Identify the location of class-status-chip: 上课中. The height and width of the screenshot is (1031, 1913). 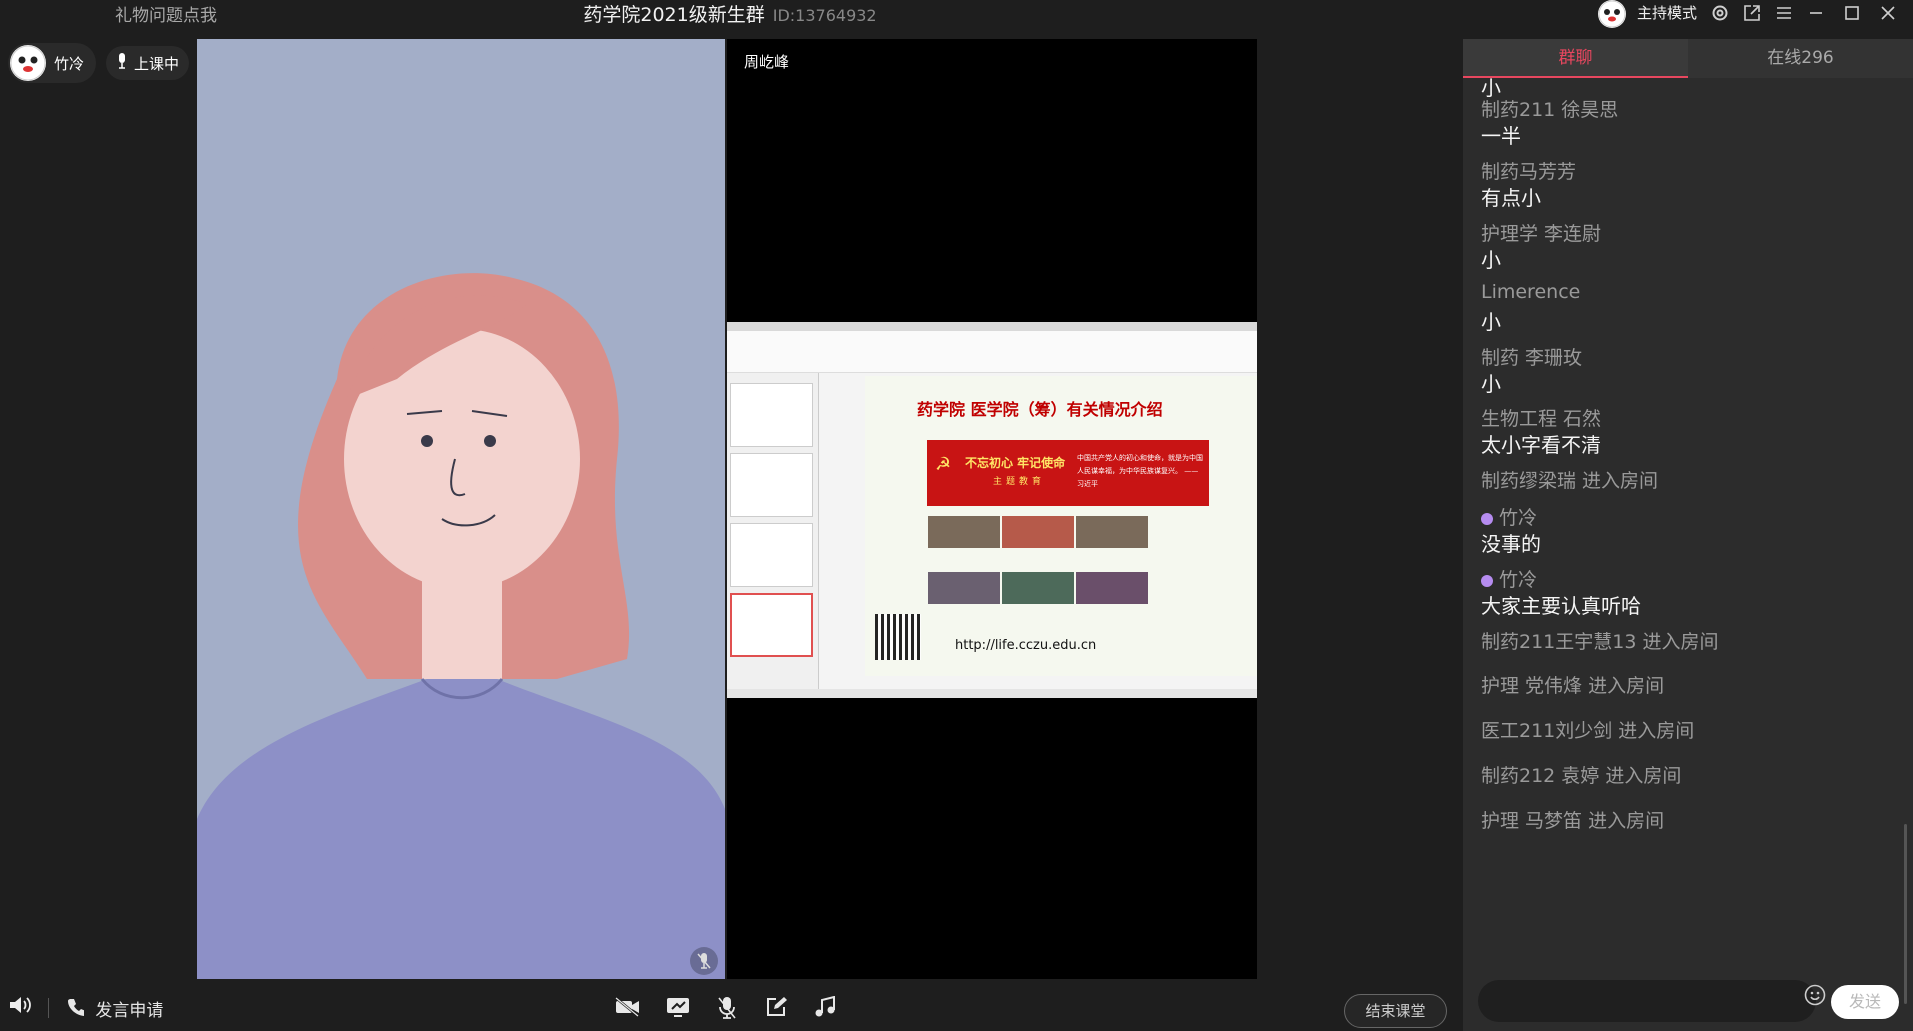
(148, 63).